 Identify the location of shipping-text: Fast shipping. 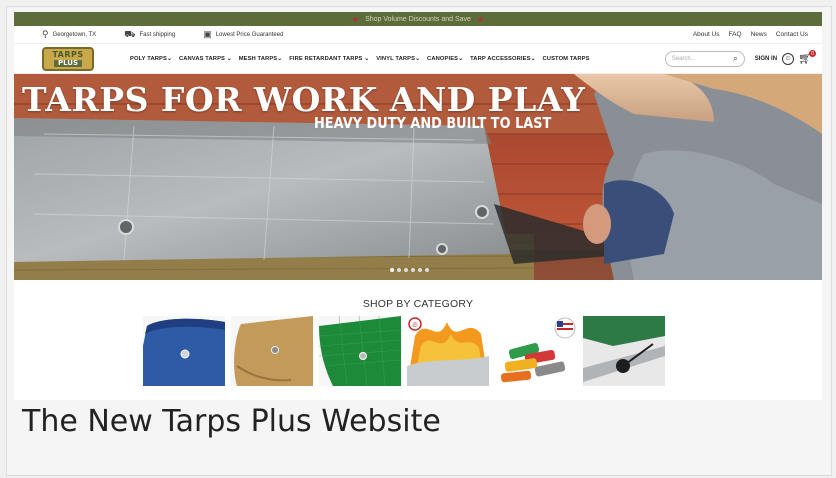
(157, 34).